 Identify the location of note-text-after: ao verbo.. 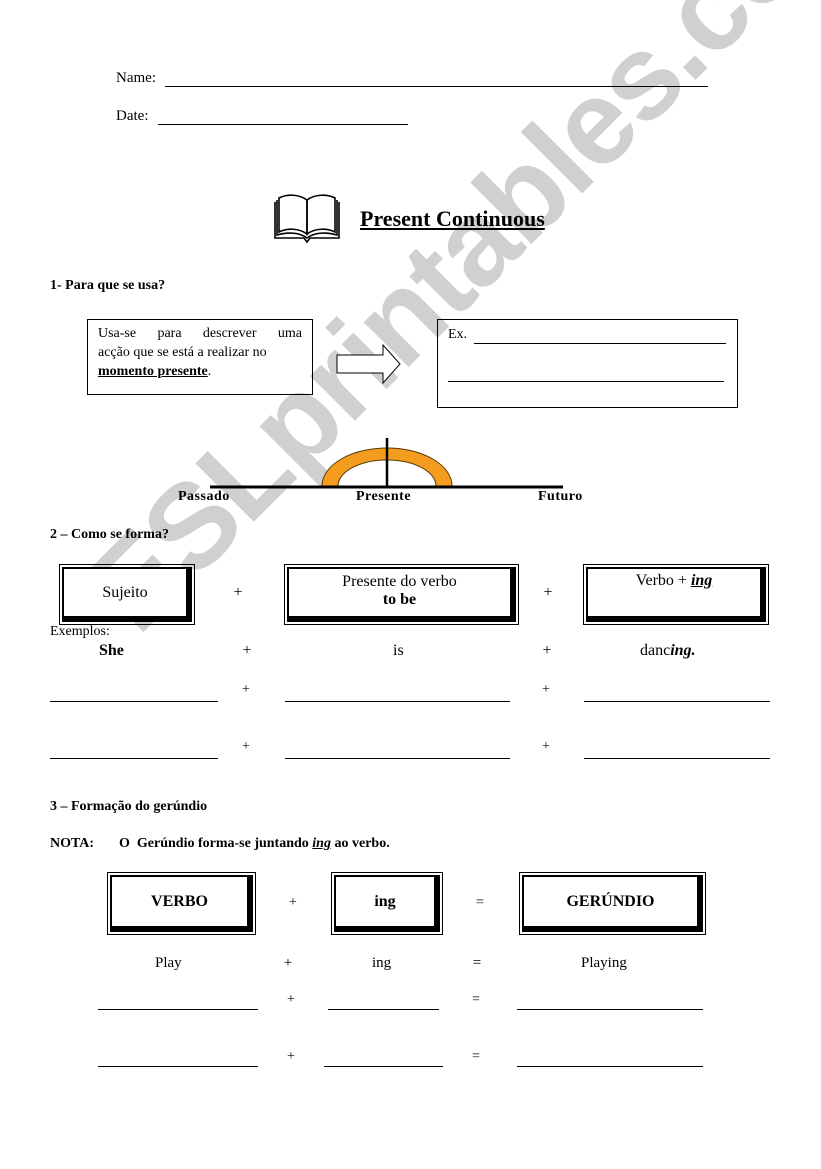
(360, 843).